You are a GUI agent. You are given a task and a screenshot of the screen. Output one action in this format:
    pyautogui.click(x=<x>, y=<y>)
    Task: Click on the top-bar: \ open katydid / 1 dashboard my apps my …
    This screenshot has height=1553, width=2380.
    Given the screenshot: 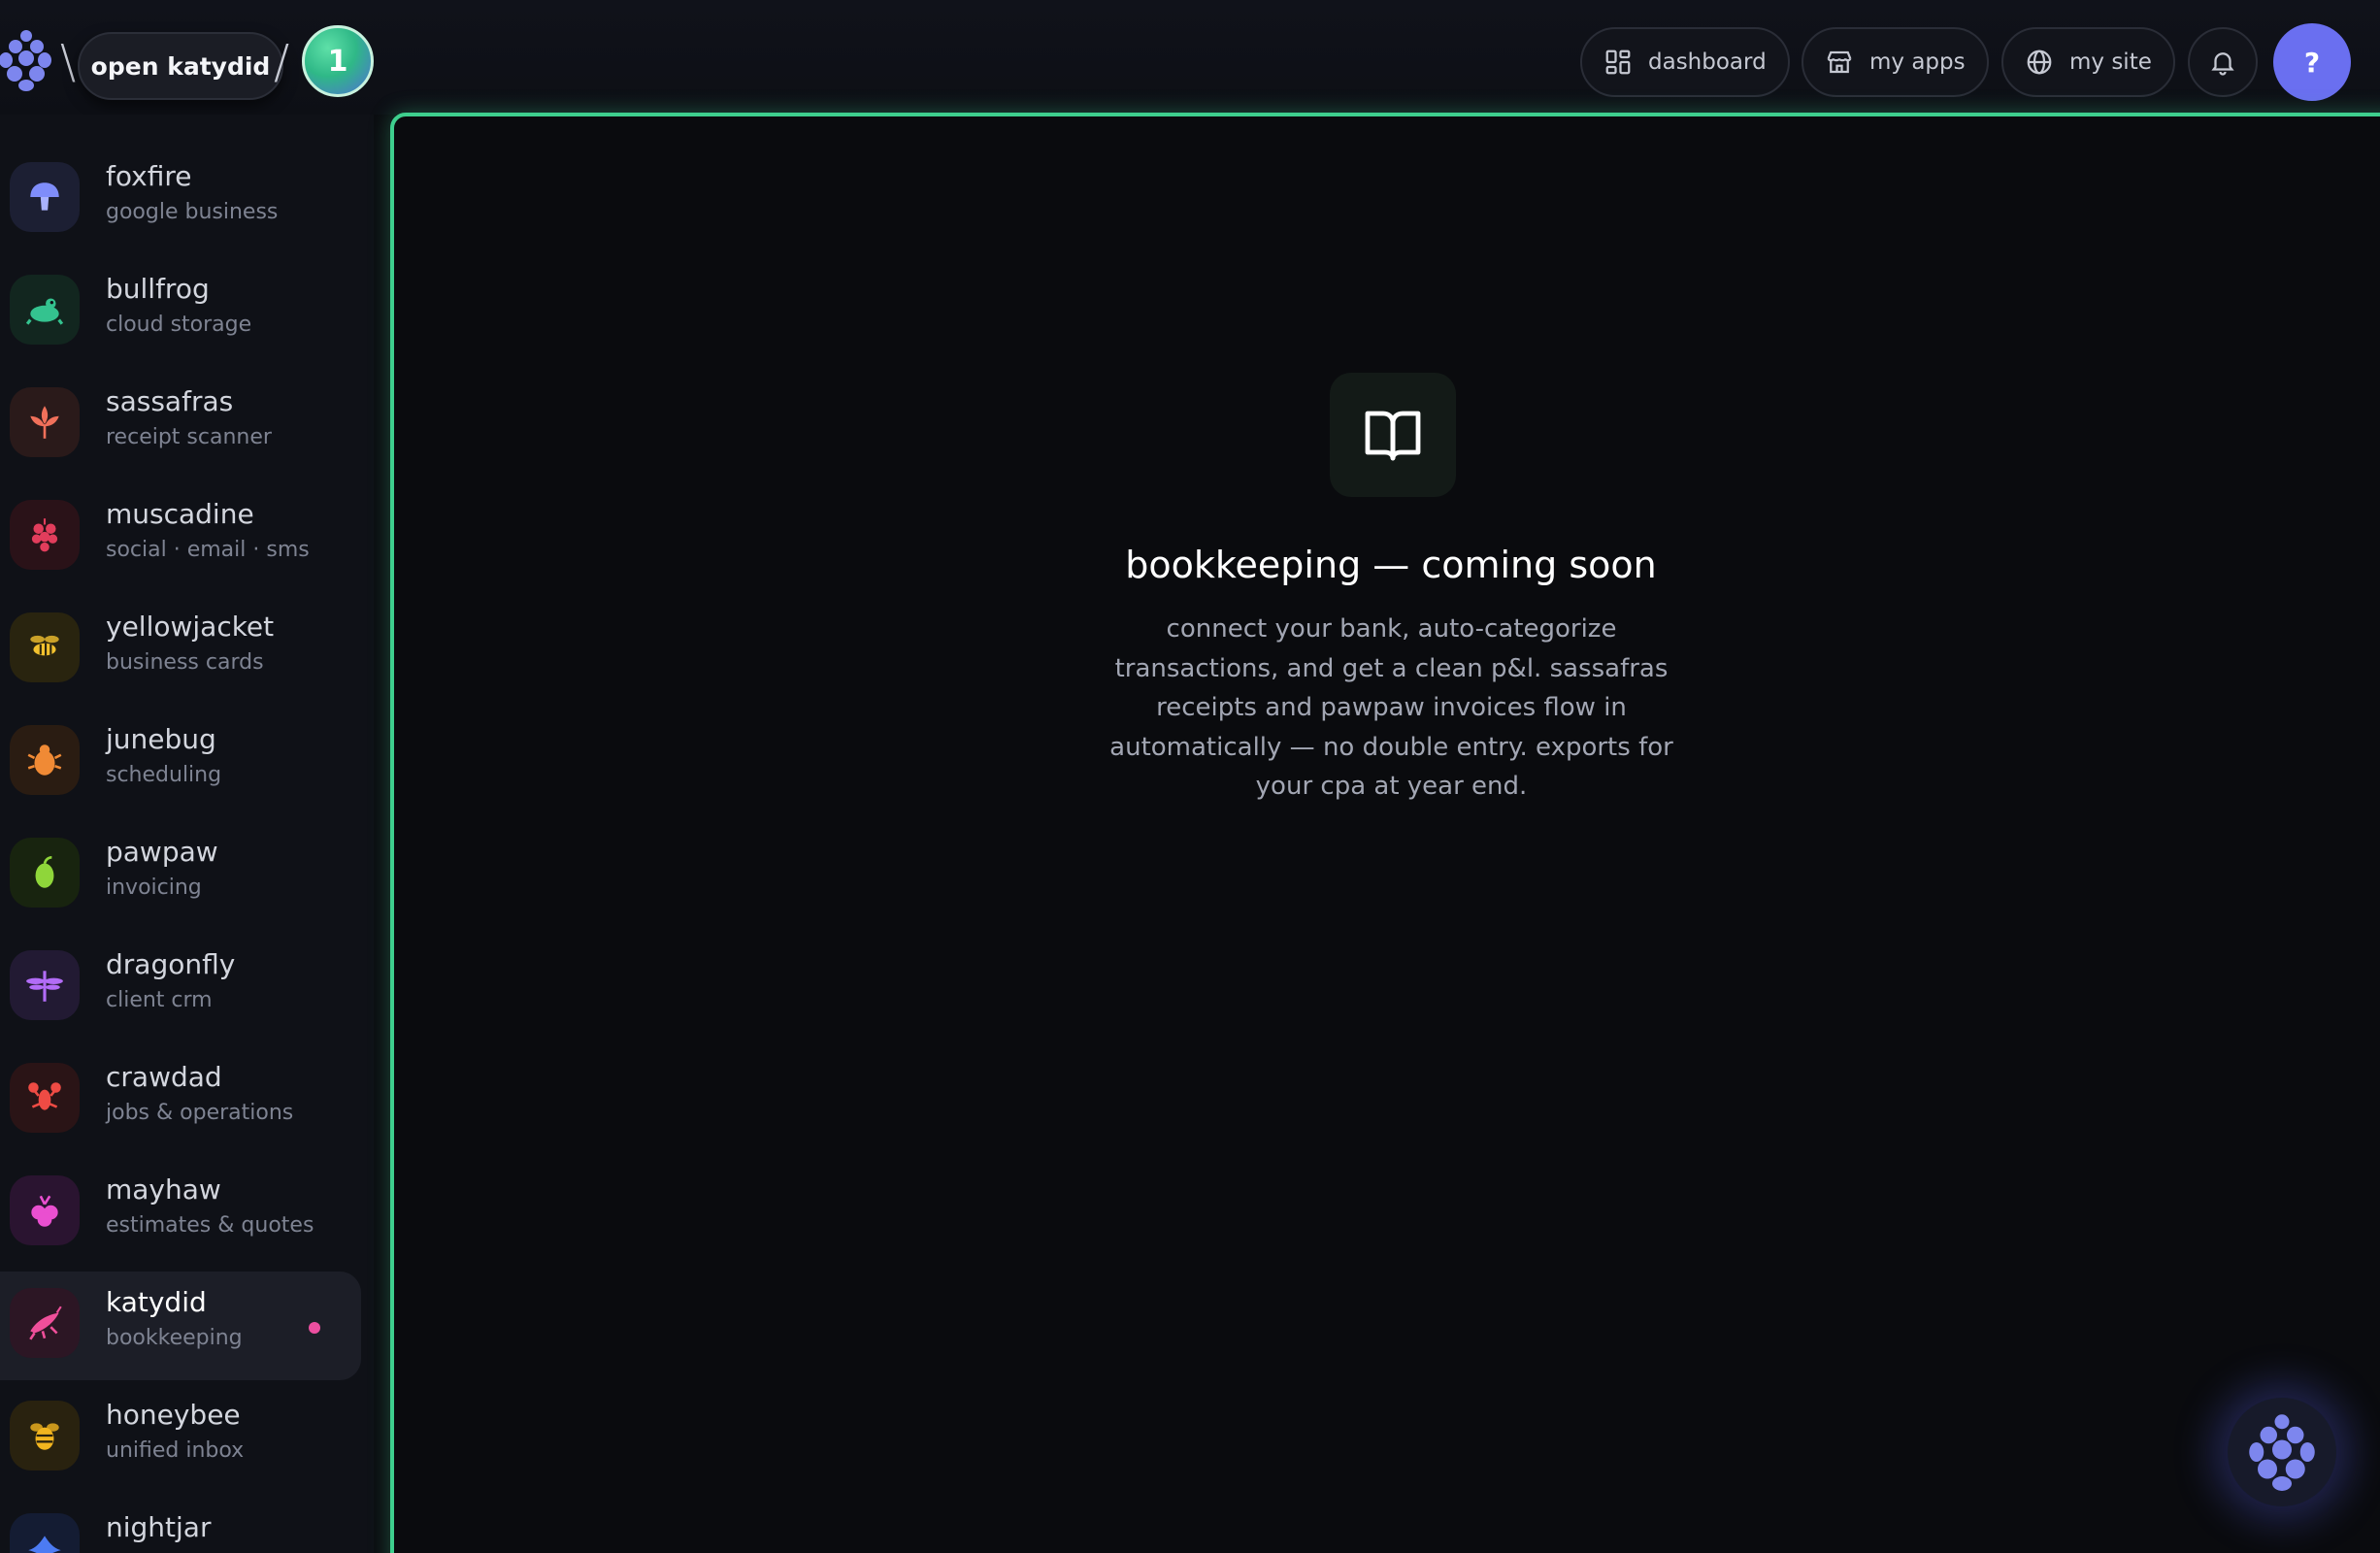 What is the action you would take?
    pyautogui.click(x=1190, y=57)
    